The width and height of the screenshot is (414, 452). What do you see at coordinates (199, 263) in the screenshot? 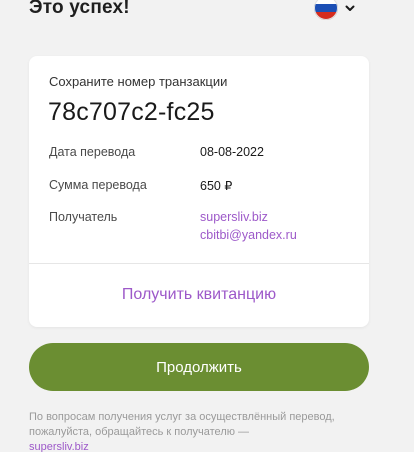
I see `card-divider` at bounding box center [199, 263].